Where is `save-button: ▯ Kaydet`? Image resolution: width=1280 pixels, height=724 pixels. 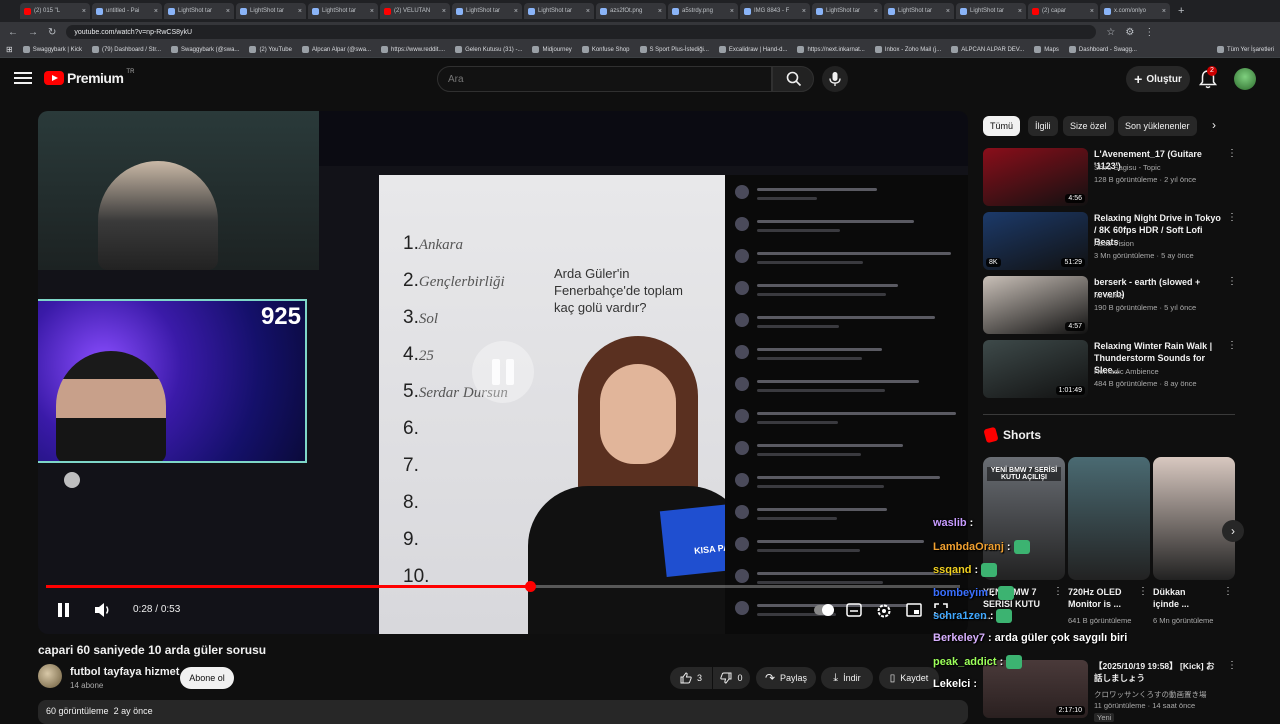 save-button: ▯ Kaydet is located at coordinates (909, 678).